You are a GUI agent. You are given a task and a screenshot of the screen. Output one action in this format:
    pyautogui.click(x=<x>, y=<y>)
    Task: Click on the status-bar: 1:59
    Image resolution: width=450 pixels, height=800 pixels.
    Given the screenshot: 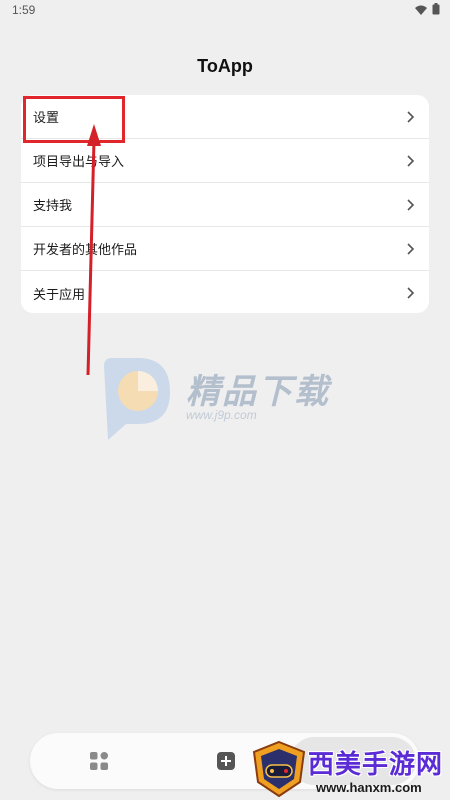 What is the action you would take?
    pyautogui.click(x=225, y=12)
    